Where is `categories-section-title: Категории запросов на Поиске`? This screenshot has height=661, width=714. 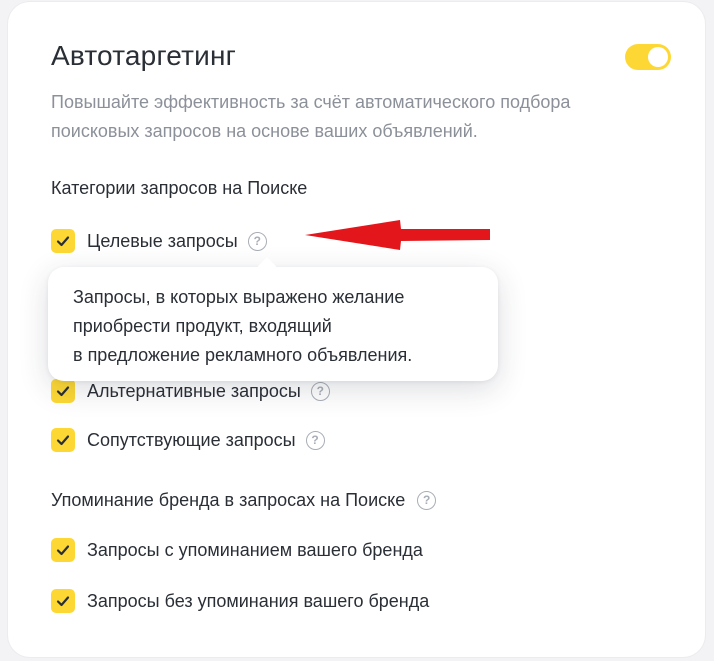
categories-section-title: Категории запросов на Поиске is located at coordinates (179, 188).